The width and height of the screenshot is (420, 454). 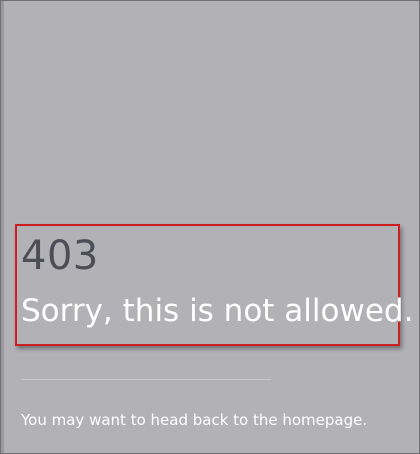 I want to click on divider, so click(x=146, y=379).